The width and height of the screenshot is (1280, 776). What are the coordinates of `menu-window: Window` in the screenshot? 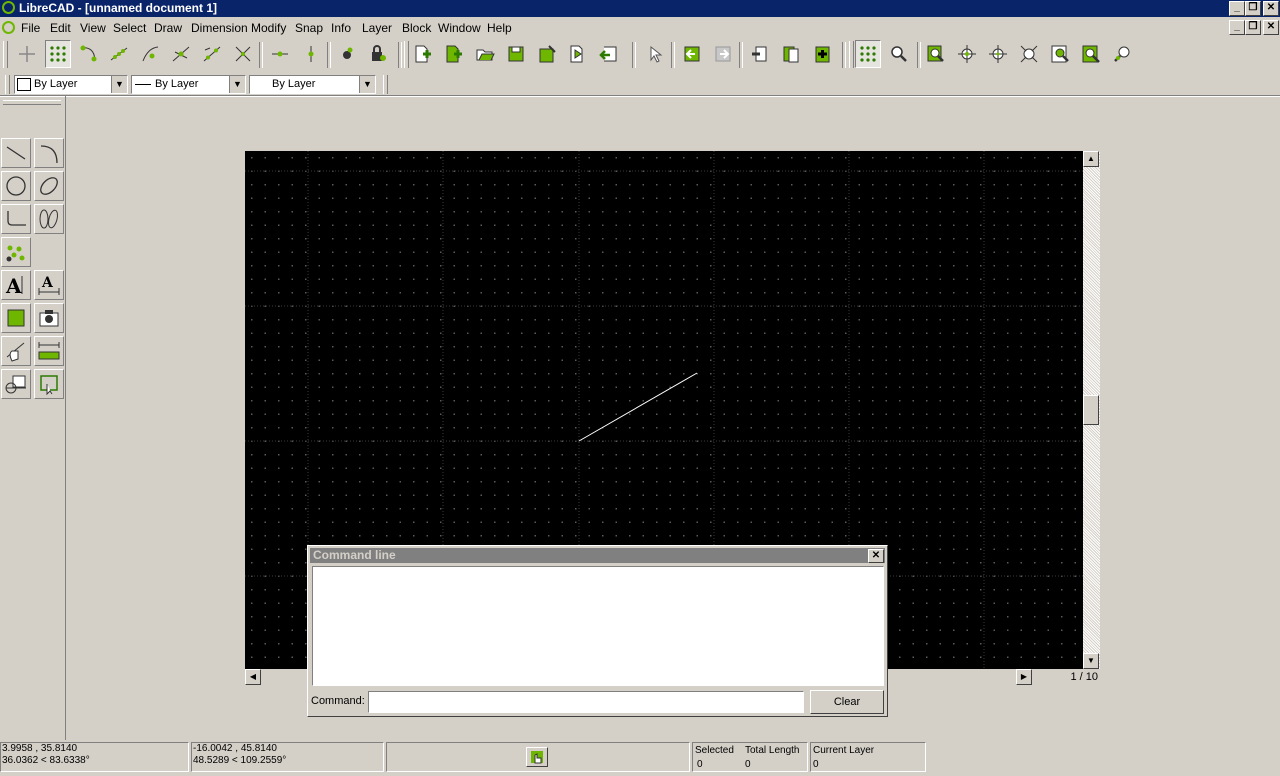 It's located at (459, 28).